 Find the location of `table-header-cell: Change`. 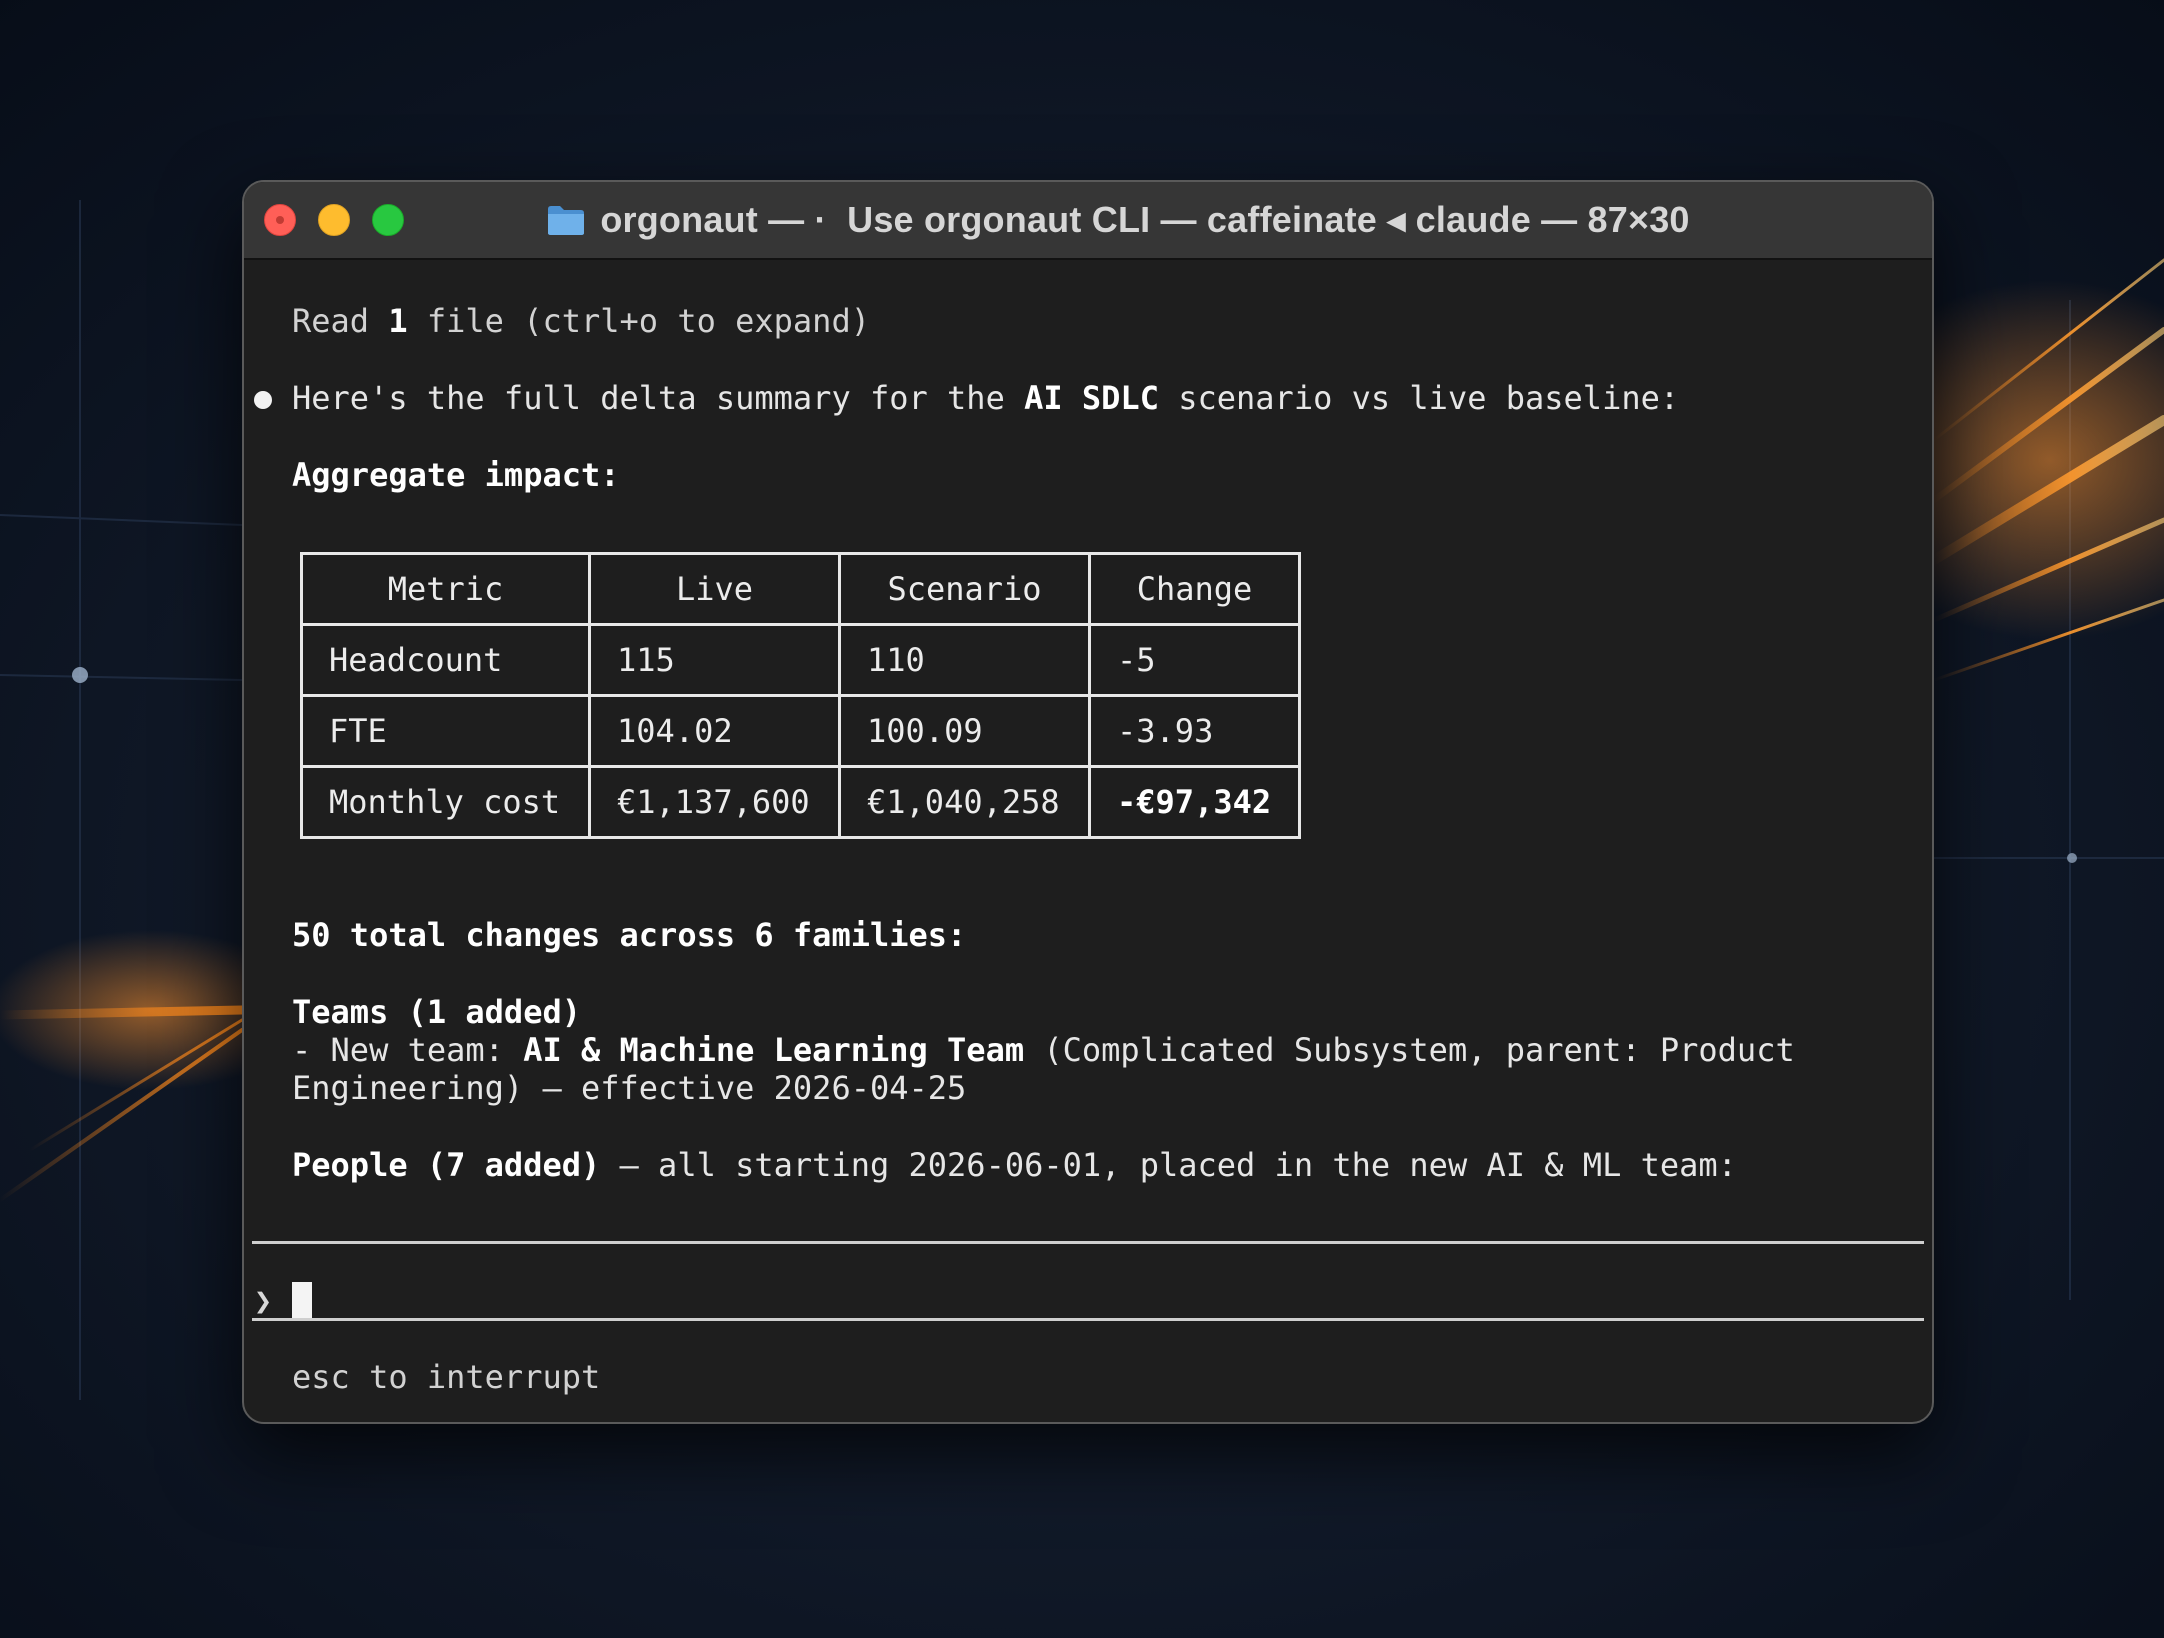

table-header-cell: Change is located at coordinates (1194, 589).